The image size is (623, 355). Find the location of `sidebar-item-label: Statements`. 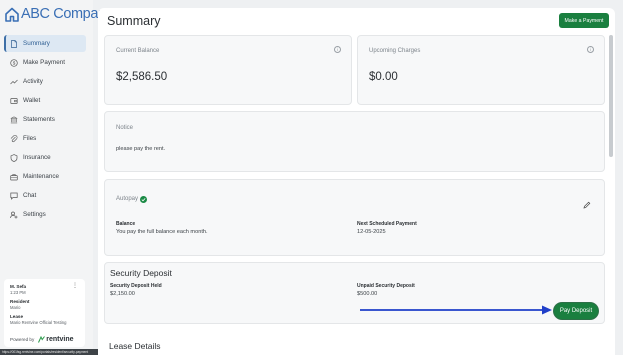

sidebar-item-label: Statements is located at coordinates (39, 119).